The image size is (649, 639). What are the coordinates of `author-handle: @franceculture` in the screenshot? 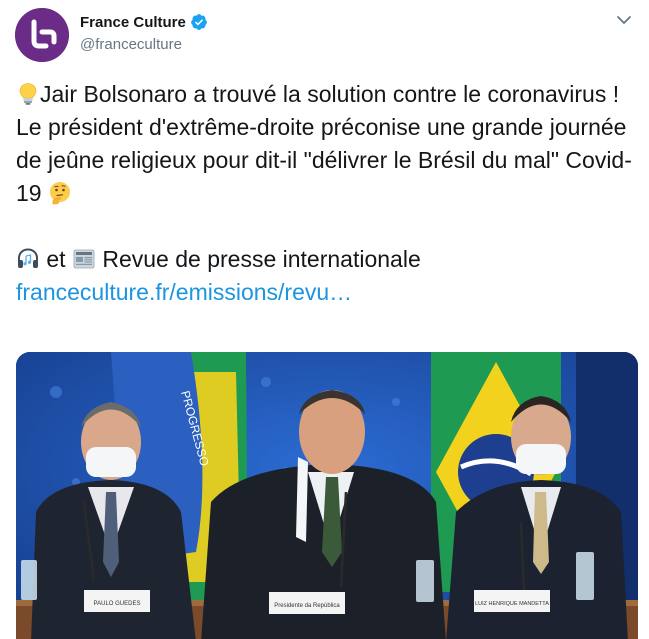 It's located at (144, 44).